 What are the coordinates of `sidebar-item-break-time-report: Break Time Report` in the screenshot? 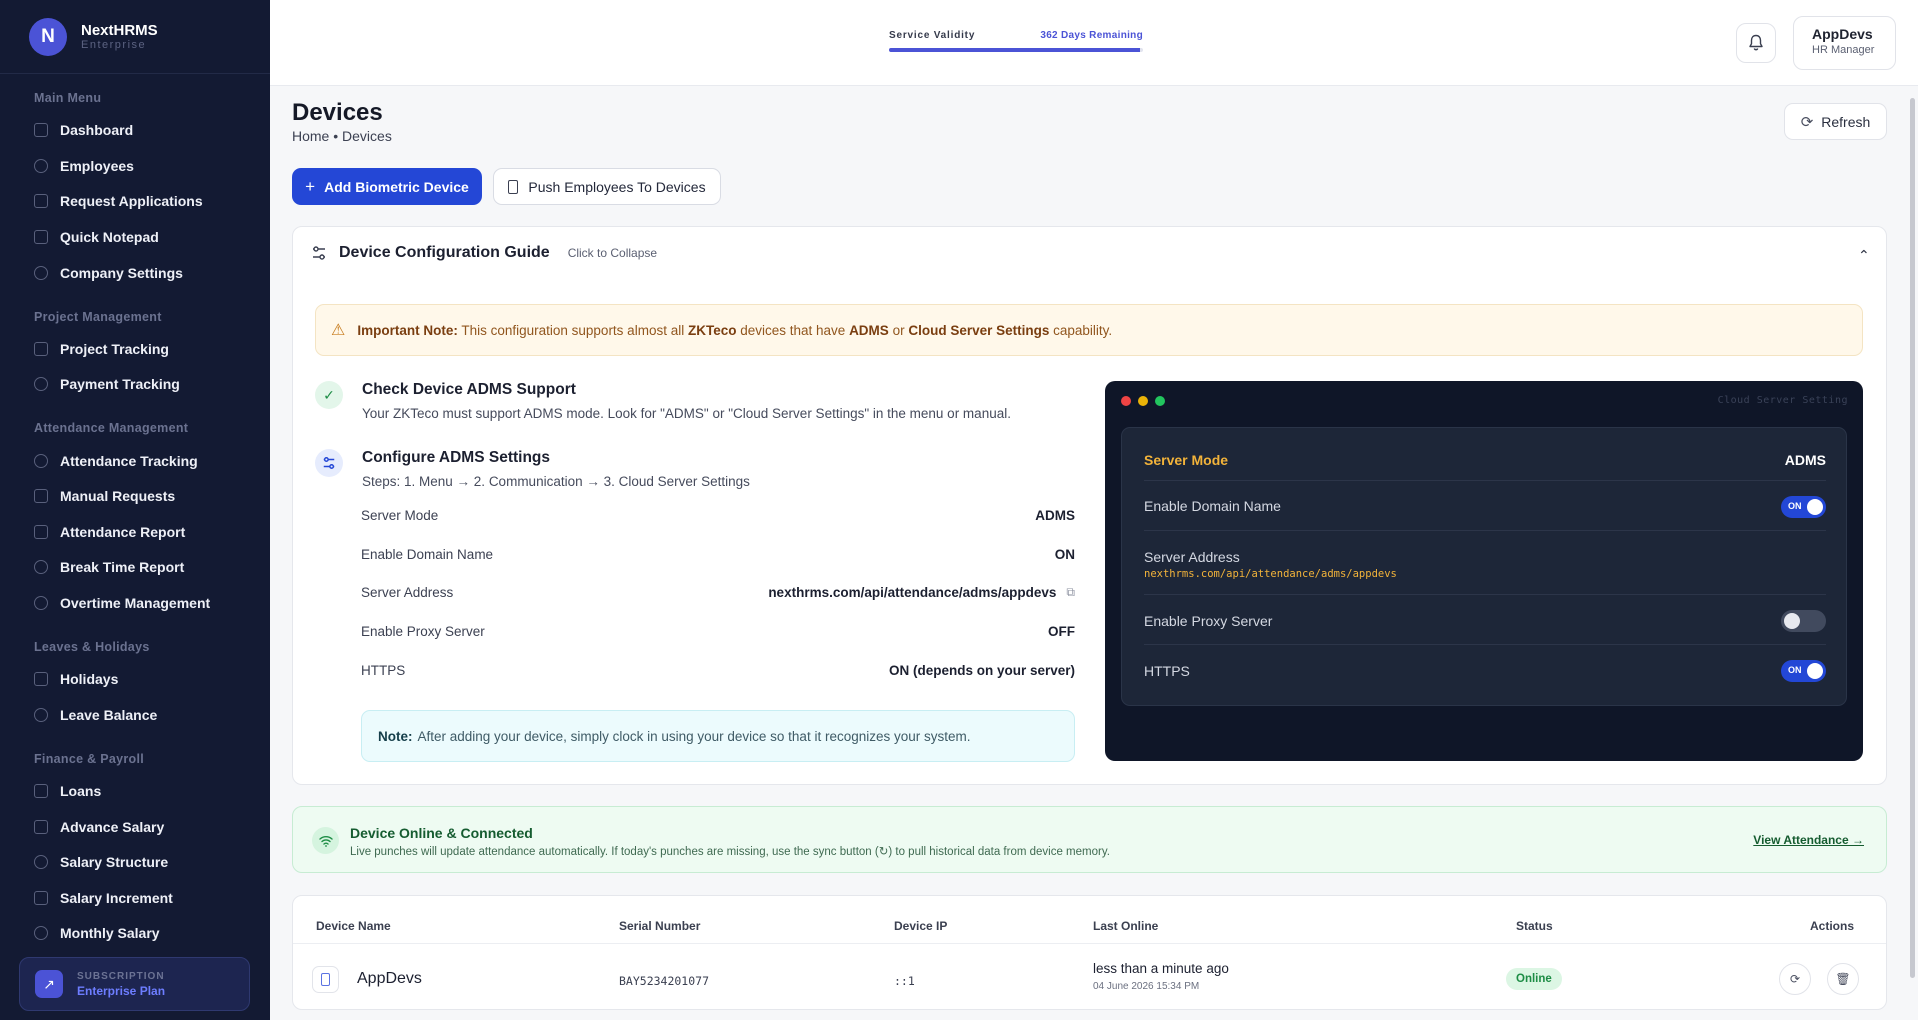 It's located at (109, 567).